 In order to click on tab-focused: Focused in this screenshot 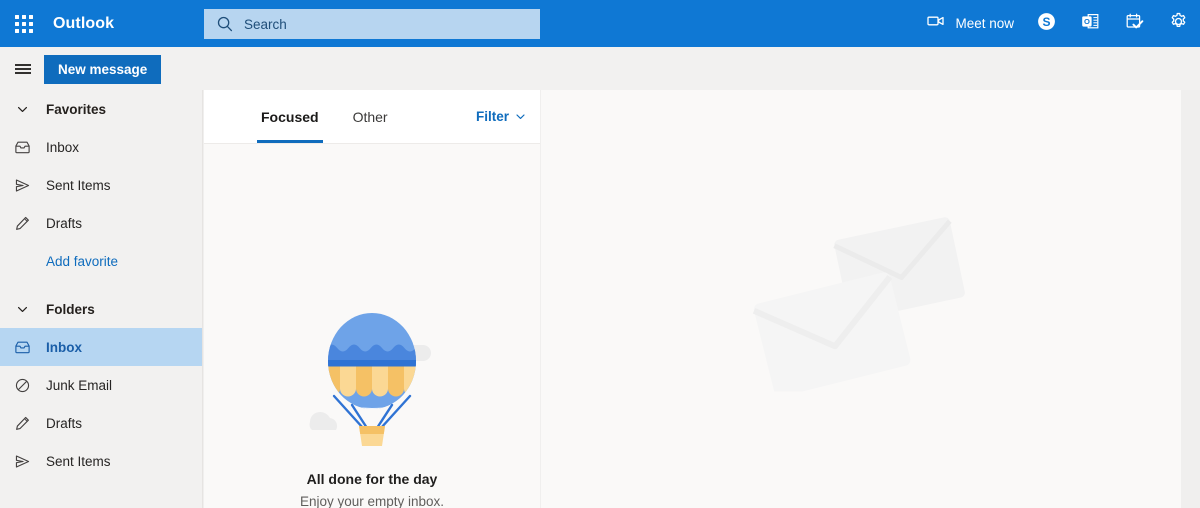, I will do `click(290, 116)`.